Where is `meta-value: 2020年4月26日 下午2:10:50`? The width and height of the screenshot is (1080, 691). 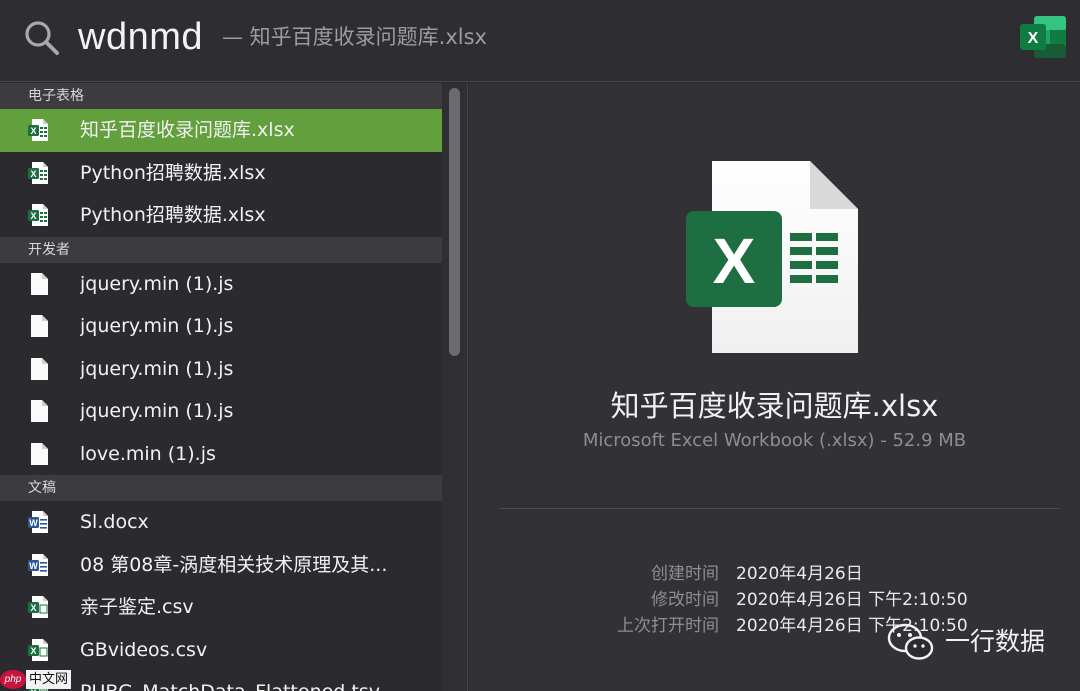
meta-value: 2020年4月26日 下午2:10:50 is located at coordinates (852, 600).